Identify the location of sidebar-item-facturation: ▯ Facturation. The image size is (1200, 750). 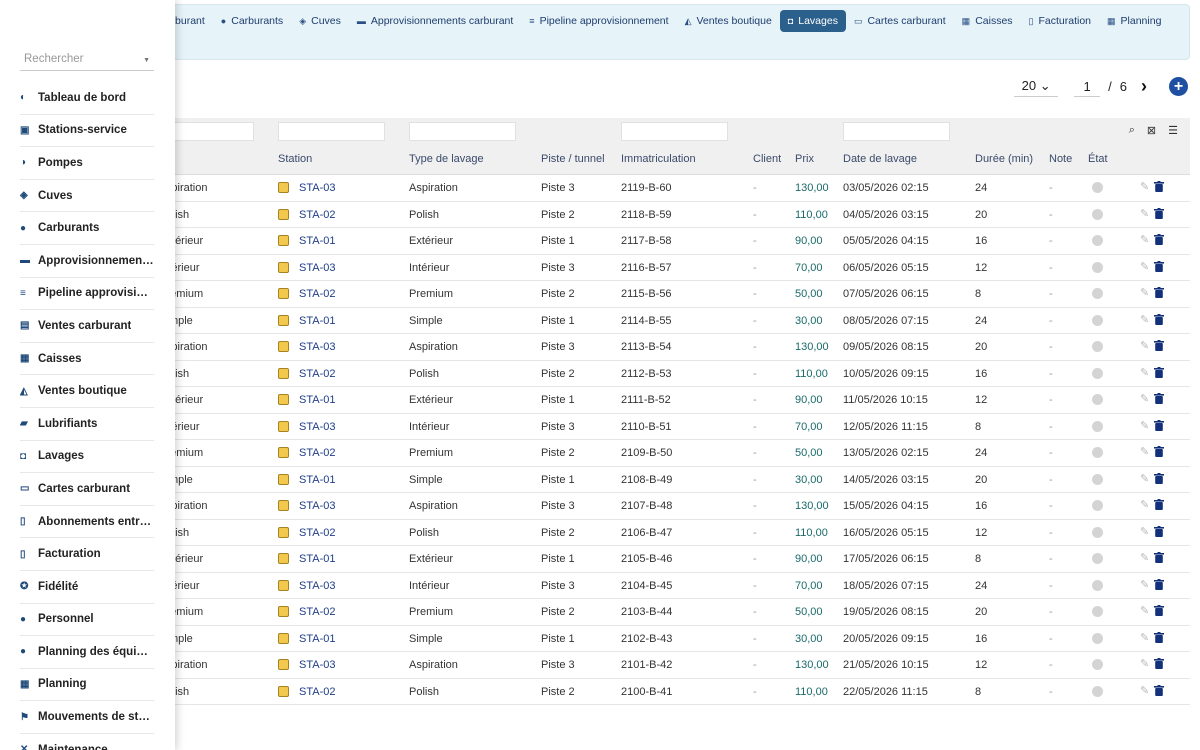
(87, 554).